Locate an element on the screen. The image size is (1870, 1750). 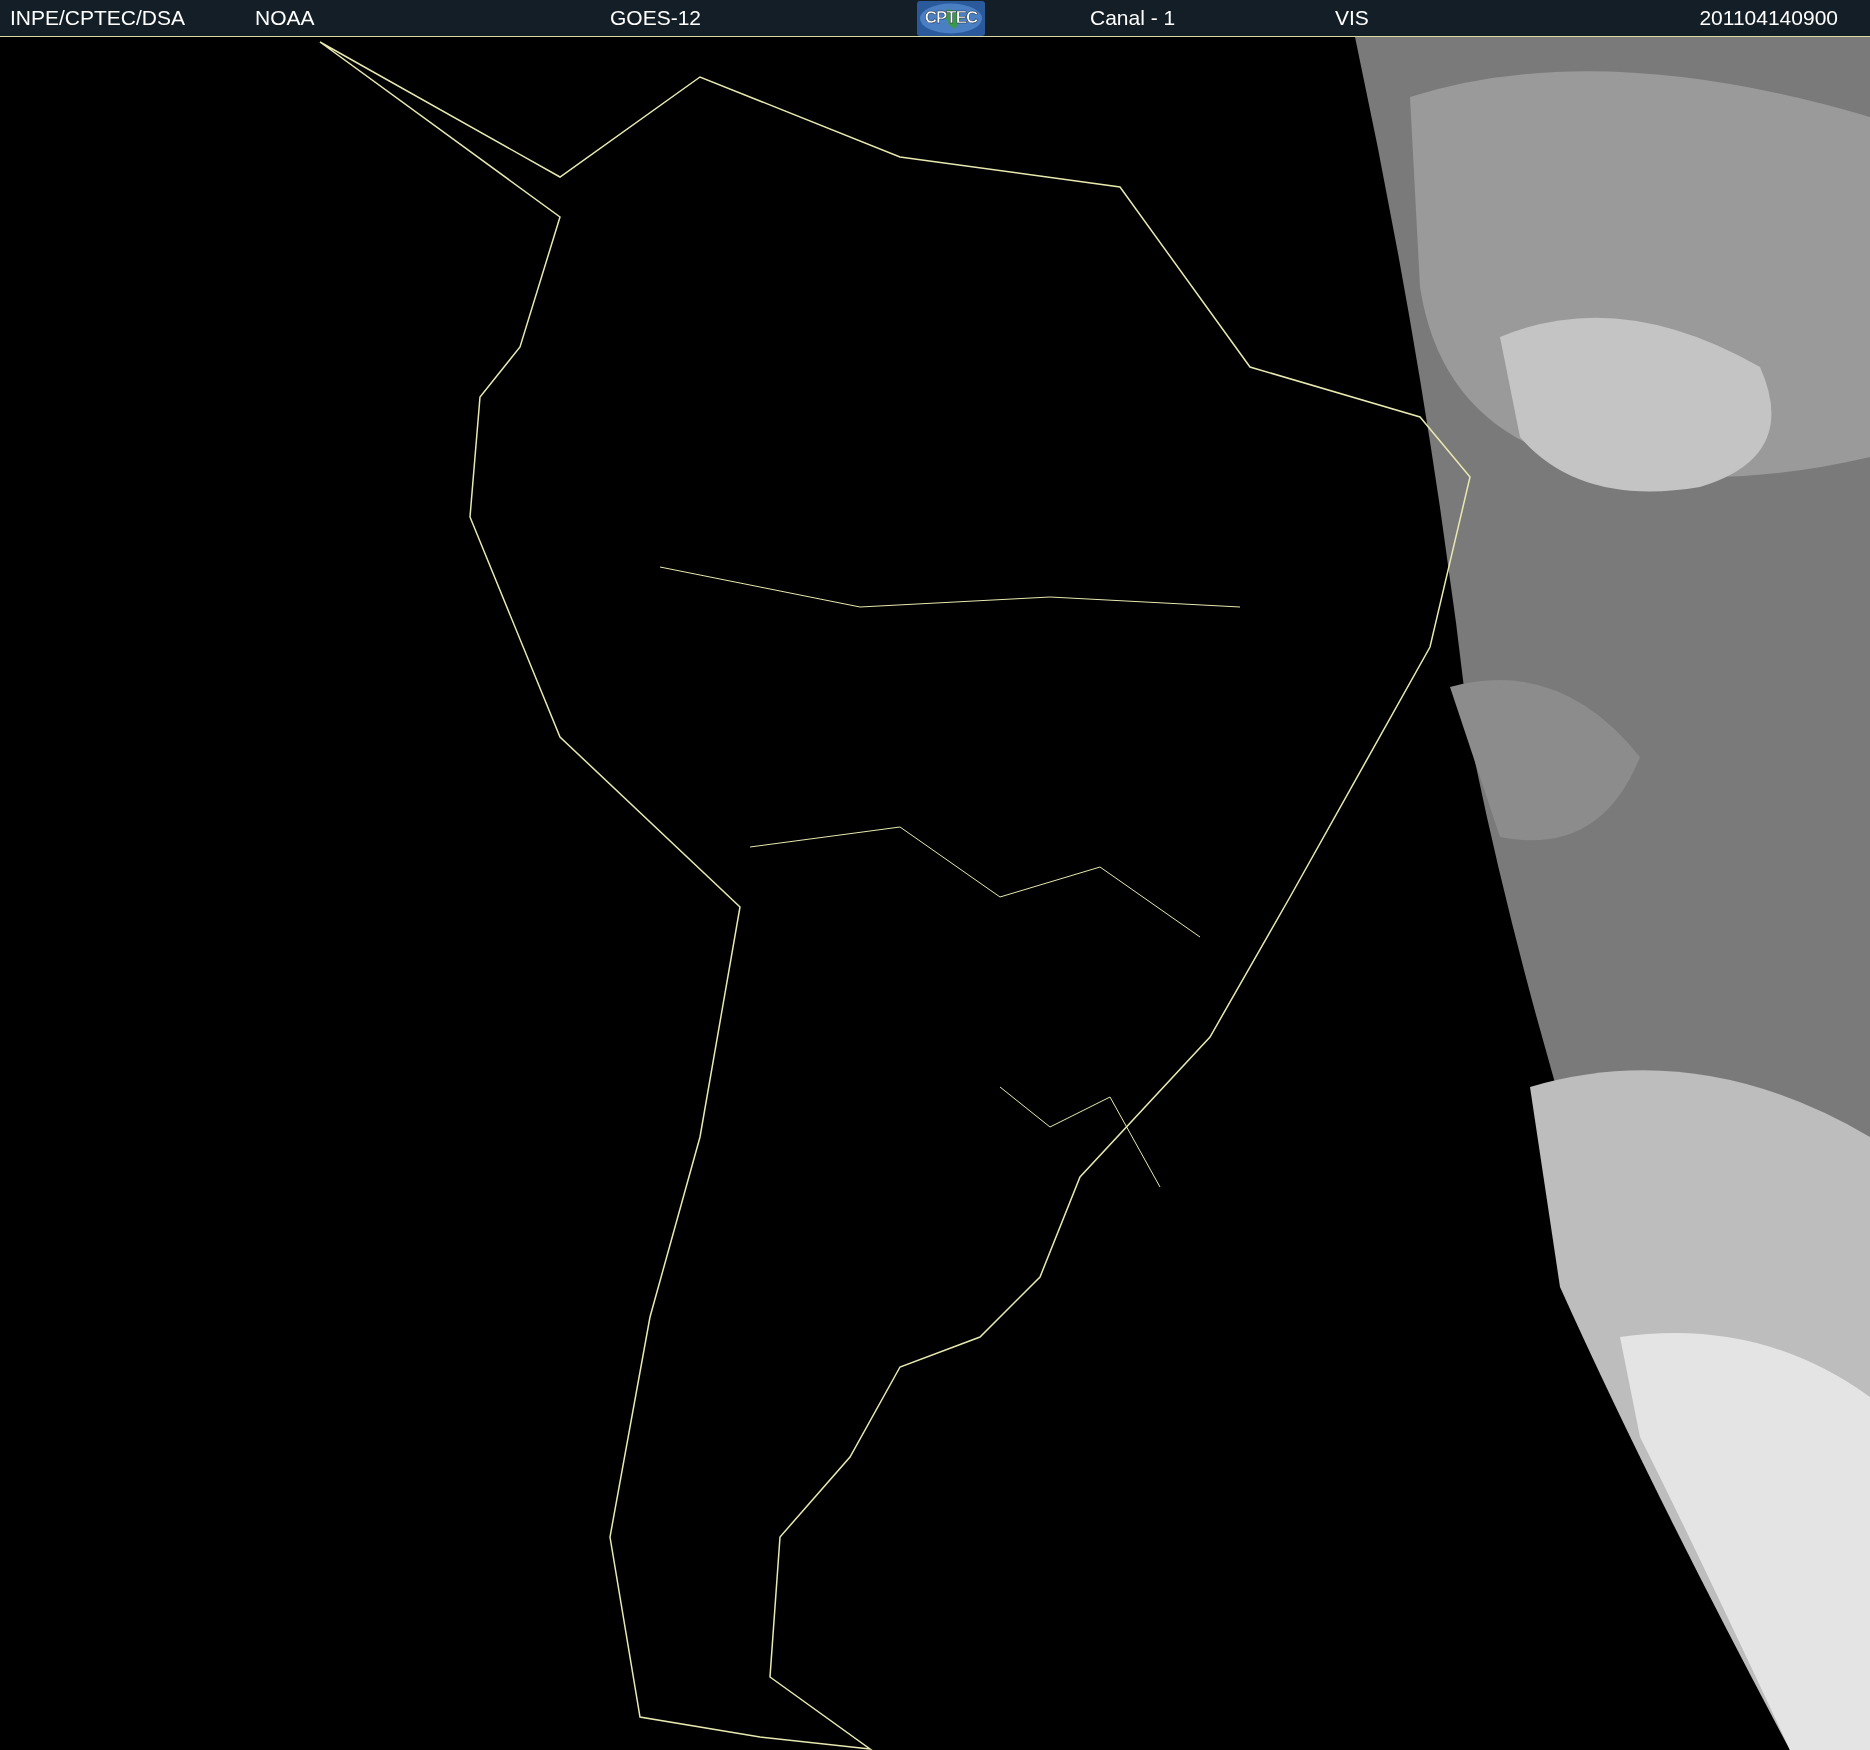
header-label: INPE/CPTEC/DSA is located at coordinates (97, 18).